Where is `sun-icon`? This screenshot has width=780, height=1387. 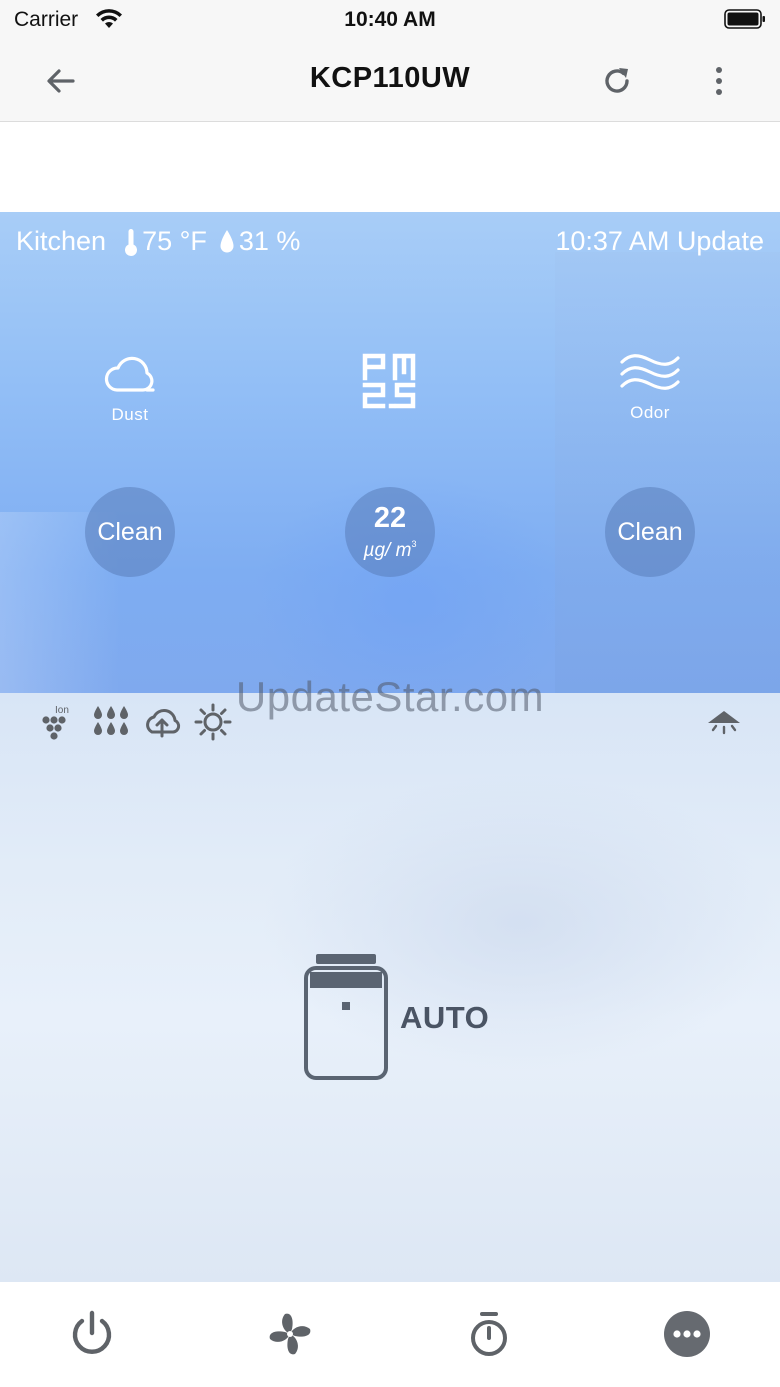
sun-icon is located at coordinates (213, 722).